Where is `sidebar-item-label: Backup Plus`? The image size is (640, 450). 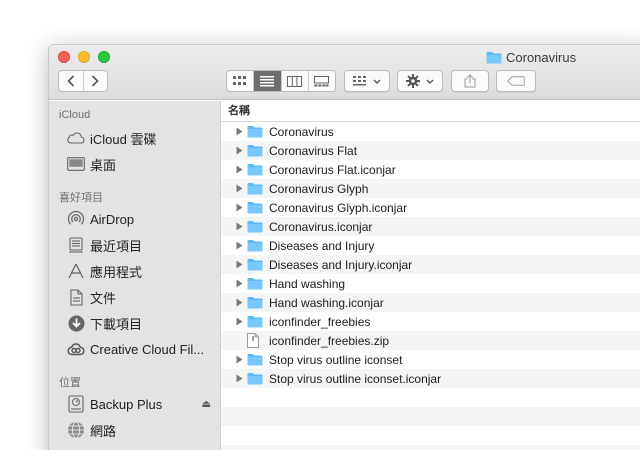 sidebar-item-label: Backup Plus is located at coordinates (126, 404).